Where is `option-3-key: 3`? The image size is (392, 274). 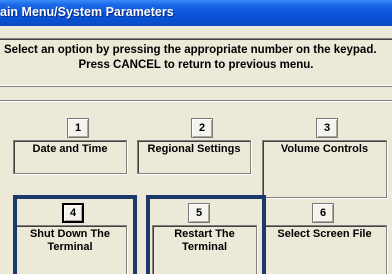
option-3-key: 3 is located at coordinates (327, 128).